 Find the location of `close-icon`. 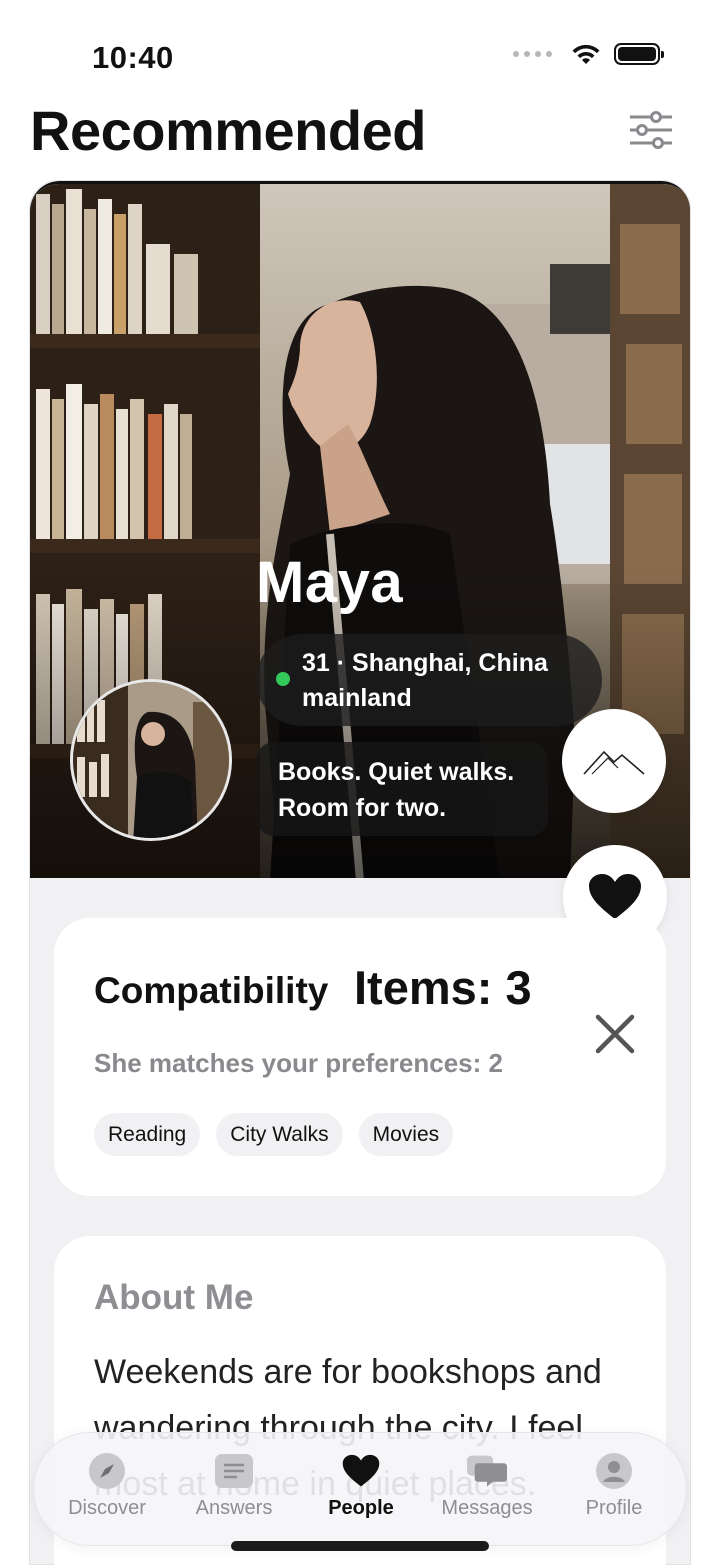

close-icon is located at coordinates (615, 1034).